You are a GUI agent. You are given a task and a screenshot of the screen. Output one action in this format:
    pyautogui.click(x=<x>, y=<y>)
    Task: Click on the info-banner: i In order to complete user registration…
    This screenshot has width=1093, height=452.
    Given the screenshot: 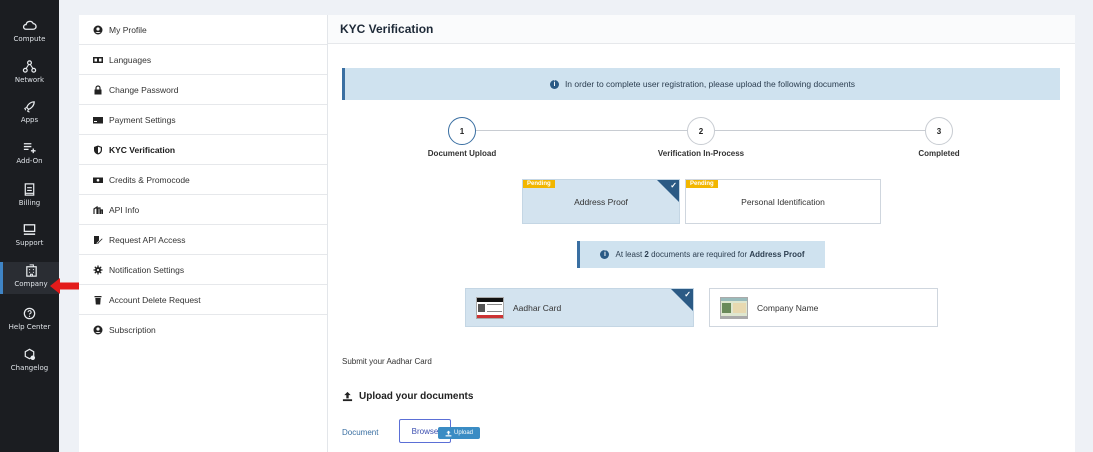 What is the action you would take?
    pyautogui.click(x=701, y=84)
    